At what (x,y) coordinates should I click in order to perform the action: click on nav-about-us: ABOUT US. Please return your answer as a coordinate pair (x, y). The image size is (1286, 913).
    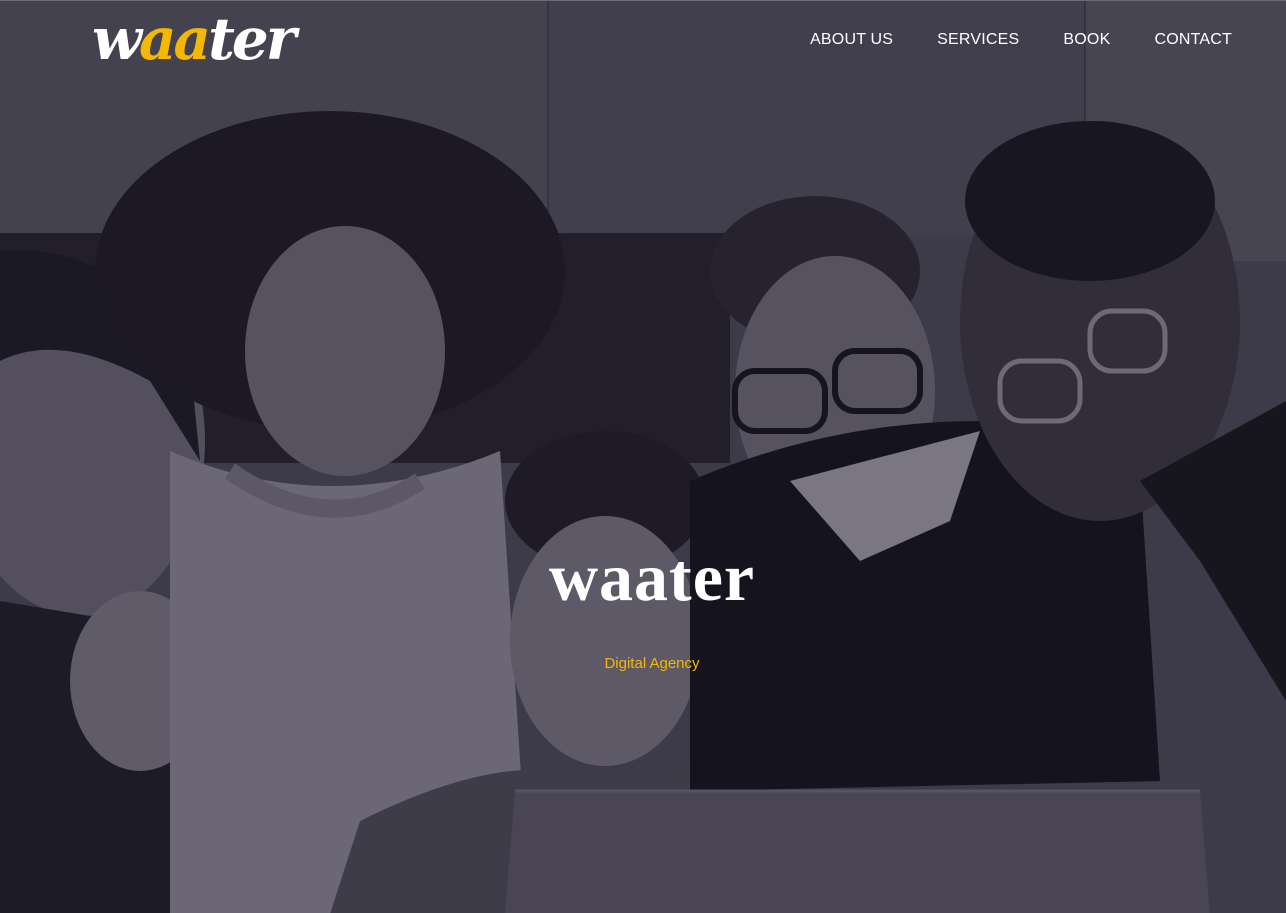
    Looking at the image, I should click on (851, 40).